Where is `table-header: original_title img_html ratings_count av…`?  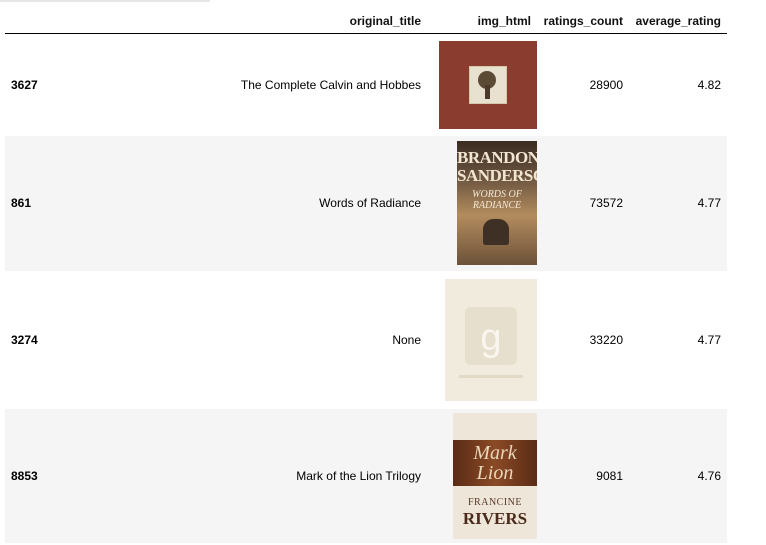 table-header: original_title img_html ratings_count av… is located at coordinates (366, 21).